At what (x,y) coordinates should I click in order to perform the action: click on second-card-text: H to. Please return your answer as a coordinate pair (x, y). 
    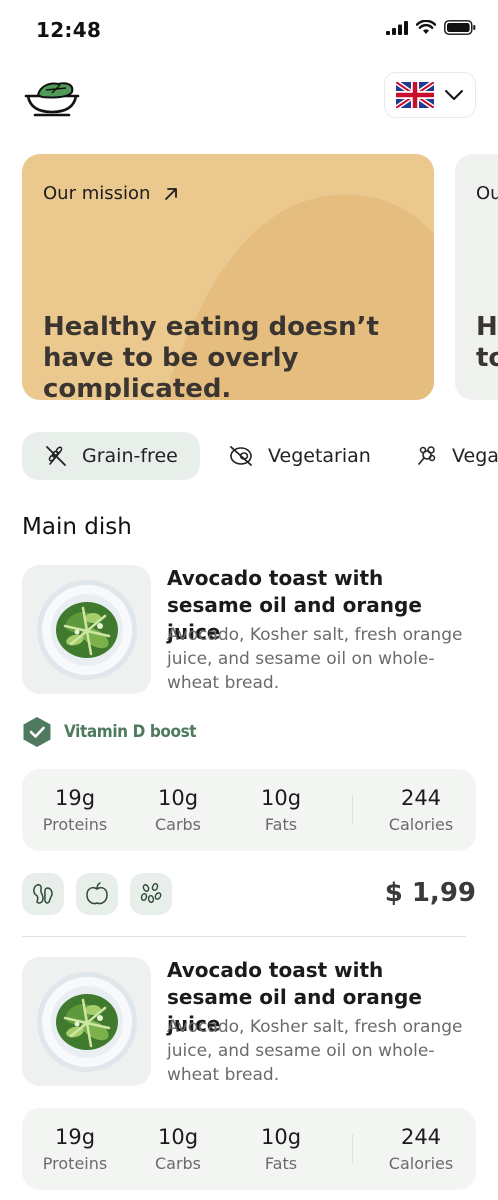
    Looking at the image, I should click on (487, 342).